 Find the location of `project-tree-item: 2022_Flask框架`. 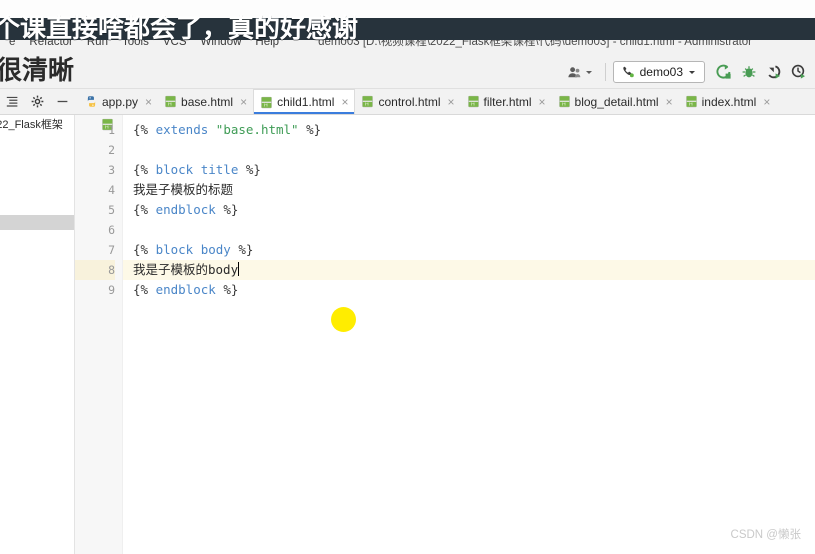

project-tree-item: 2022_Flask框架 is located at coordinates (31, 125).